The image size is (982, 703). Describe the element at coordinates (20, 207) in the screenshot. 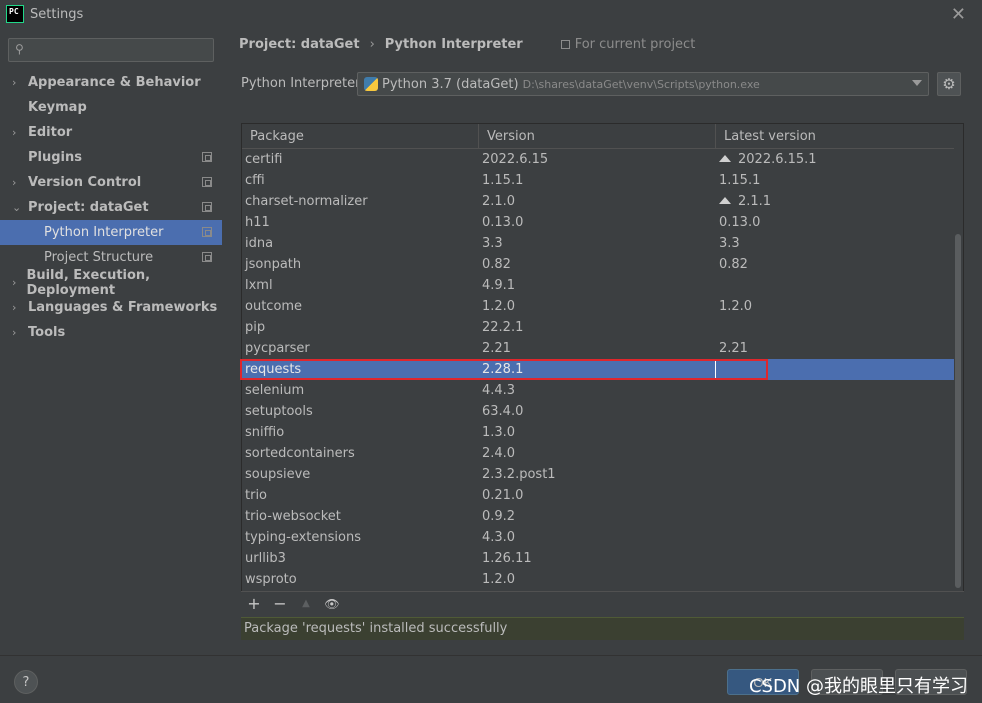

I see `chevron-icon: ⌄` at that location.